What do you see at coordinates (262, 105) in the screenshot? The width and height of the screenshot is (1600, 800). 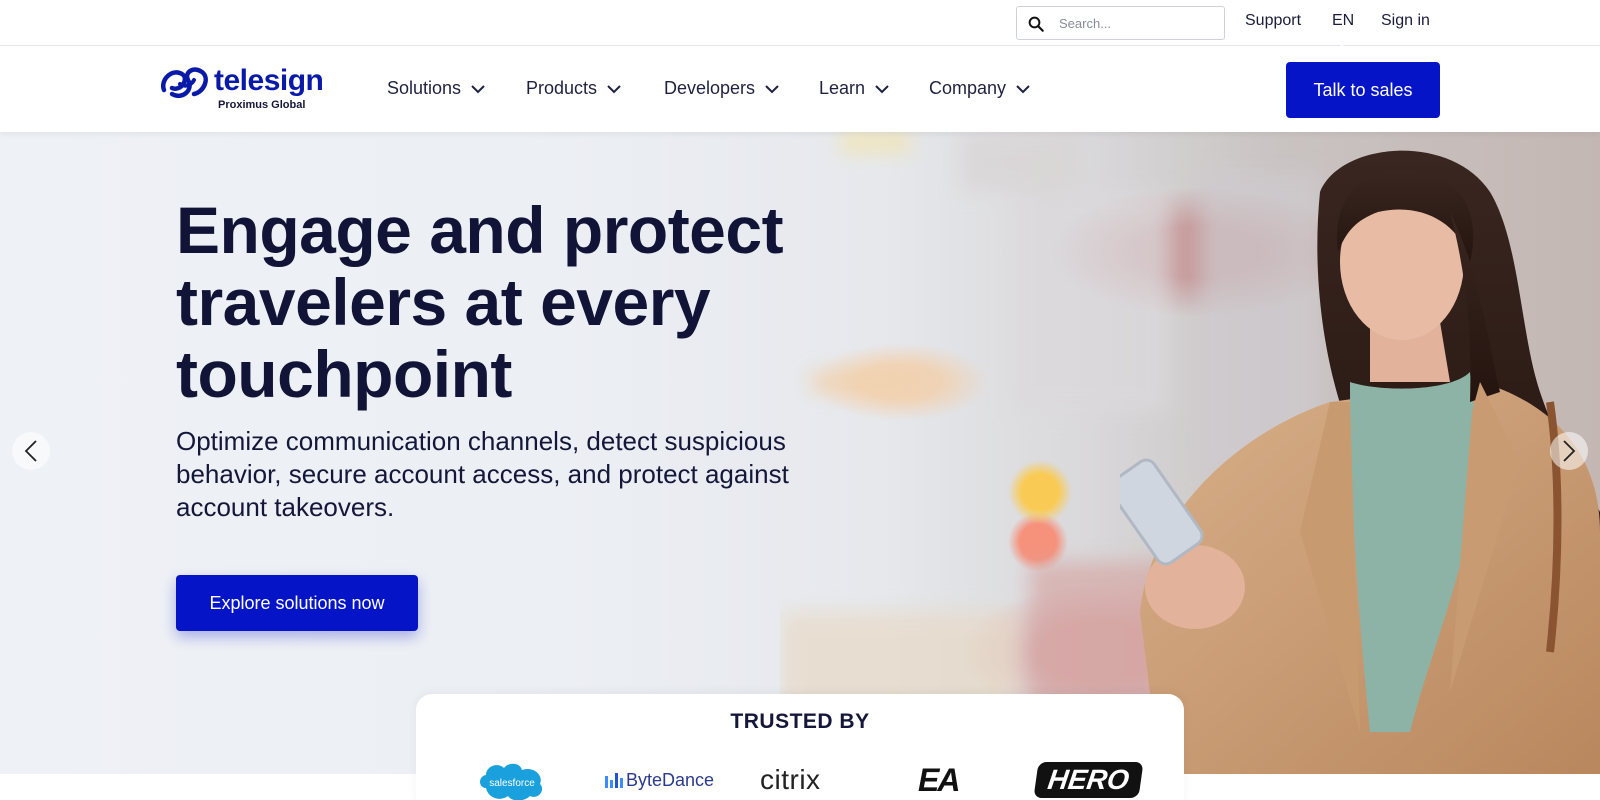 I see `logo-tagline: Proximus Global` at bounding box center [262, 105].